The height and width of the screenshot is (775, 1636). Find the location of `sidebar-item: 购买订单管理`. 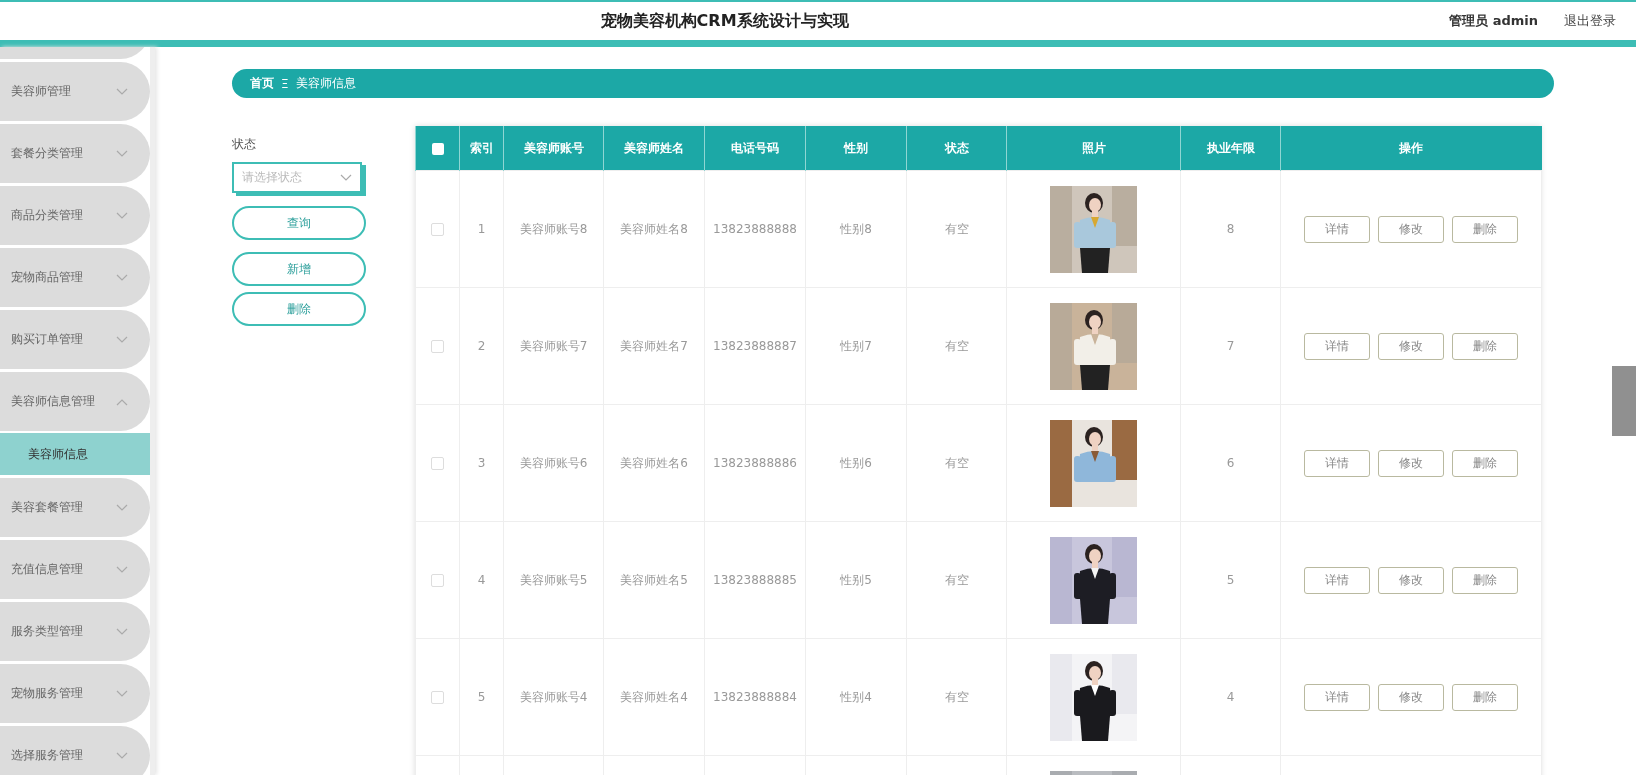

sidebar-item: 购买订单管理 is located at coordinates (75, 339).